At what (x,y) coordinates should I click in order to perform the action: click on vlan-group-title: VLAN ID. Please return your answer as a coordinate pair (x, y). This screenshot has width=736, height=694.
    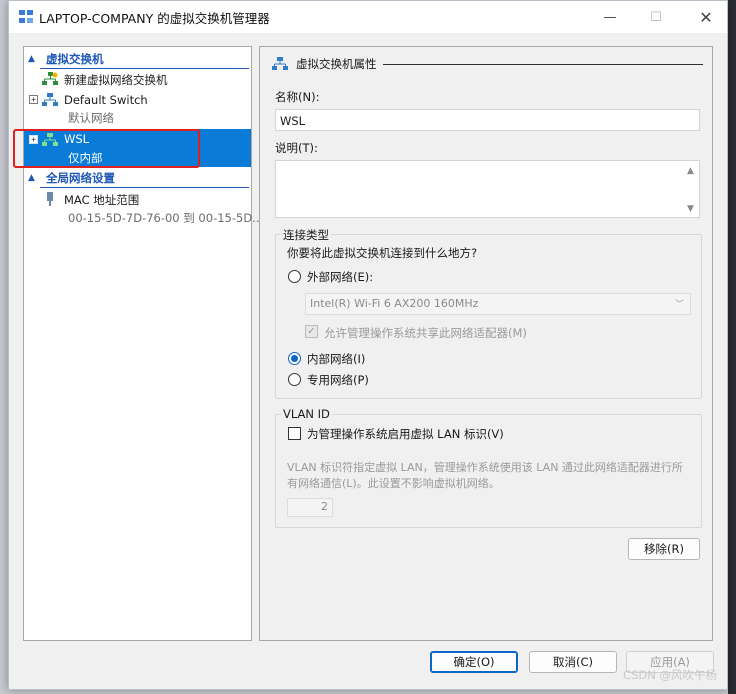
    Looking at the image, I should click on (306, 414).